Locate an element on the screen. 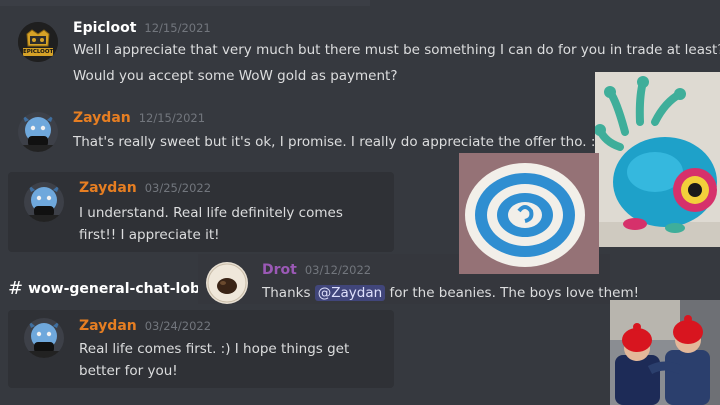 This screenshot has height=405, width=720. channel-label: # wow-general-chat-lobby is located at coordinates (113, 288).